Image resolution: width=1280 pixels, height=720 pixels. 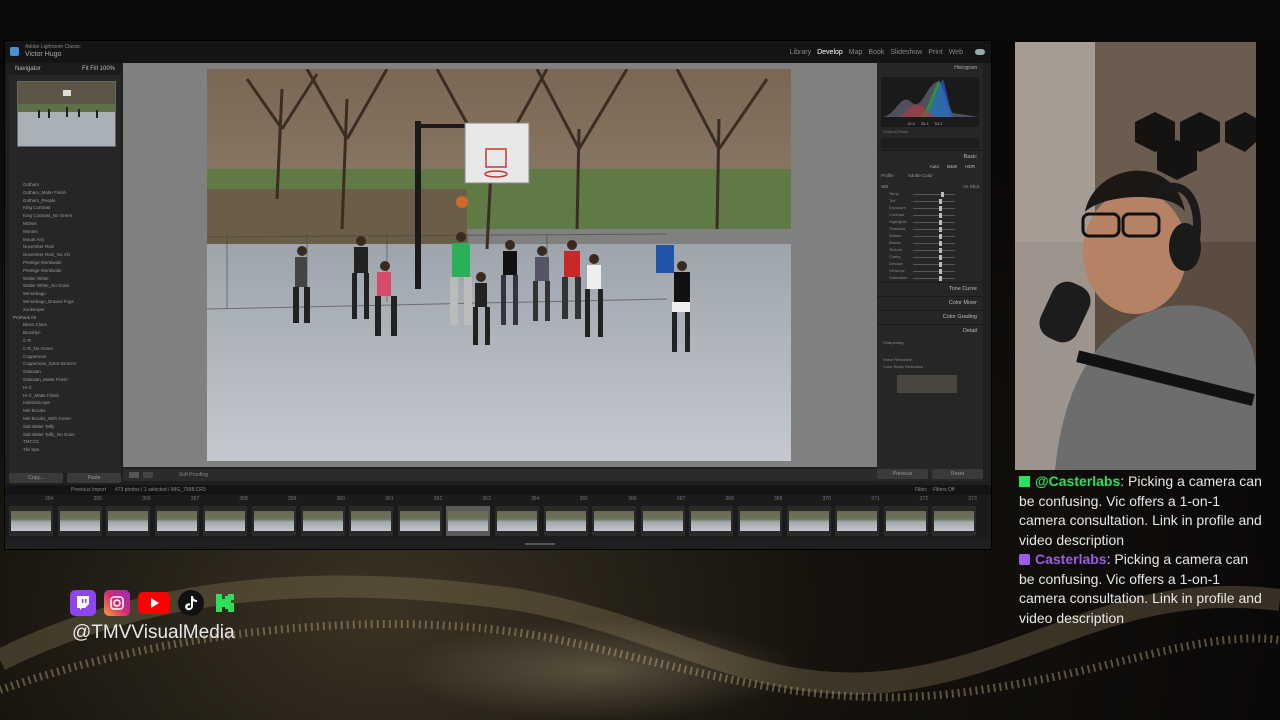 What do you see at coordinates (930, 303) in the screenshot?
I see `color-mixer-section: Color Mixer` at bounding box center [930, 303].